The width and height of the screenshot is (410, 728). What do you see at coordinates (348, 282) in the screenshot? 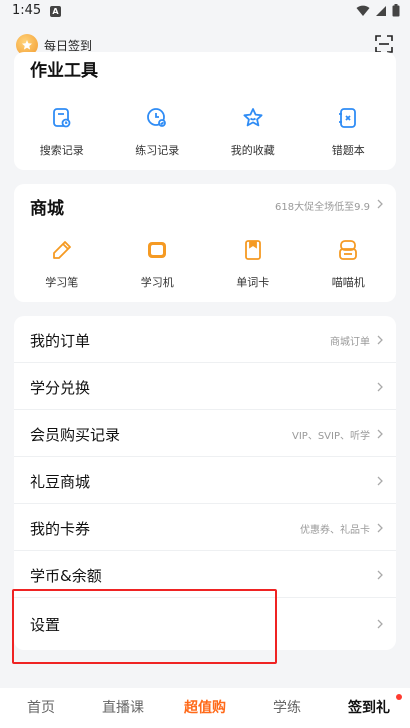
I see `mall-item-label: 喵喵机` at bounding box center [348, 282].